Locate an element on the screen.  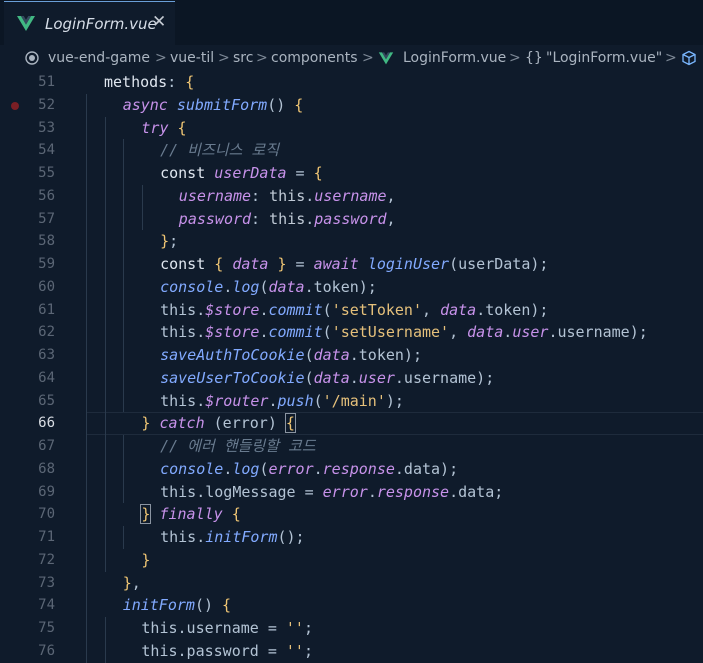
code-line: 72} is located at coordinates (351, 560).